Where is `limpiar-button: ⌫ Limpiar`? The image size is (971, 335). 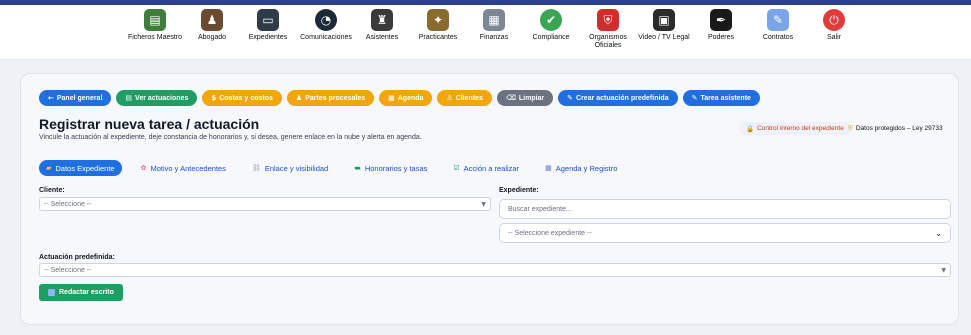 limpiar-button: ⌫ Limpiar is located at coordinates (525, 98).